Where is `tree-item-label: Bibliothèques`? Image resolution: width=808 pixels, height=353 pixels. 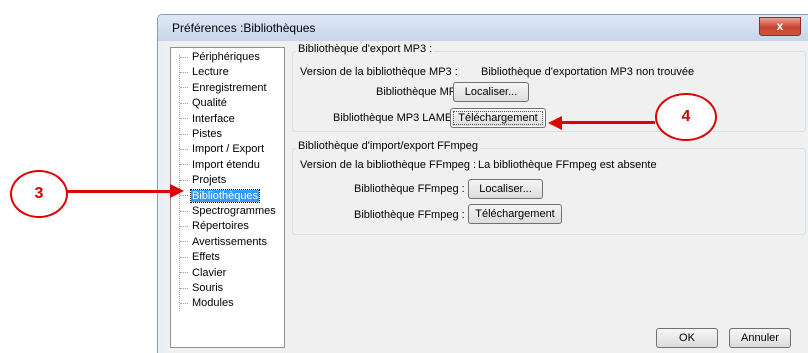 tree-item-label: Bibliothèques is located at coordinates (225, 195).